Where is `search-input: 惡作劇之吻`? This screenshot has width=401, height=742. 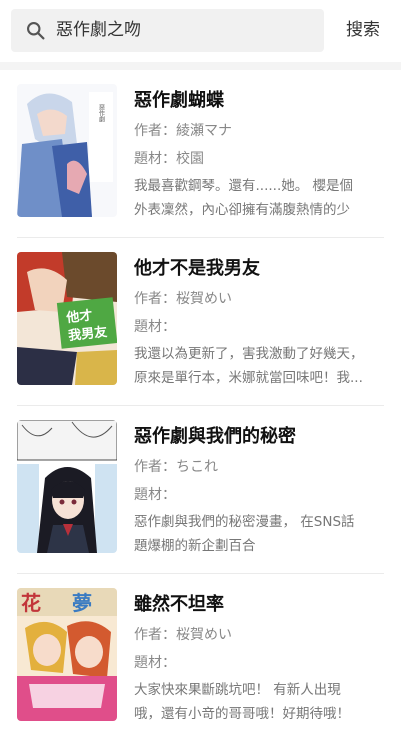
search-input: 惡作劇之吻 is located at coordinates (167, 30).